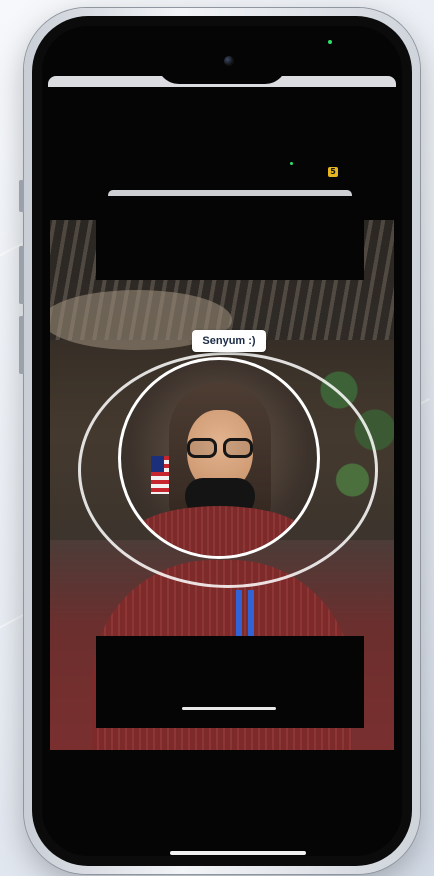  Describe the element at coordinates (21, 345) in the screenshot. I see `side-button-volume-down` at that location.